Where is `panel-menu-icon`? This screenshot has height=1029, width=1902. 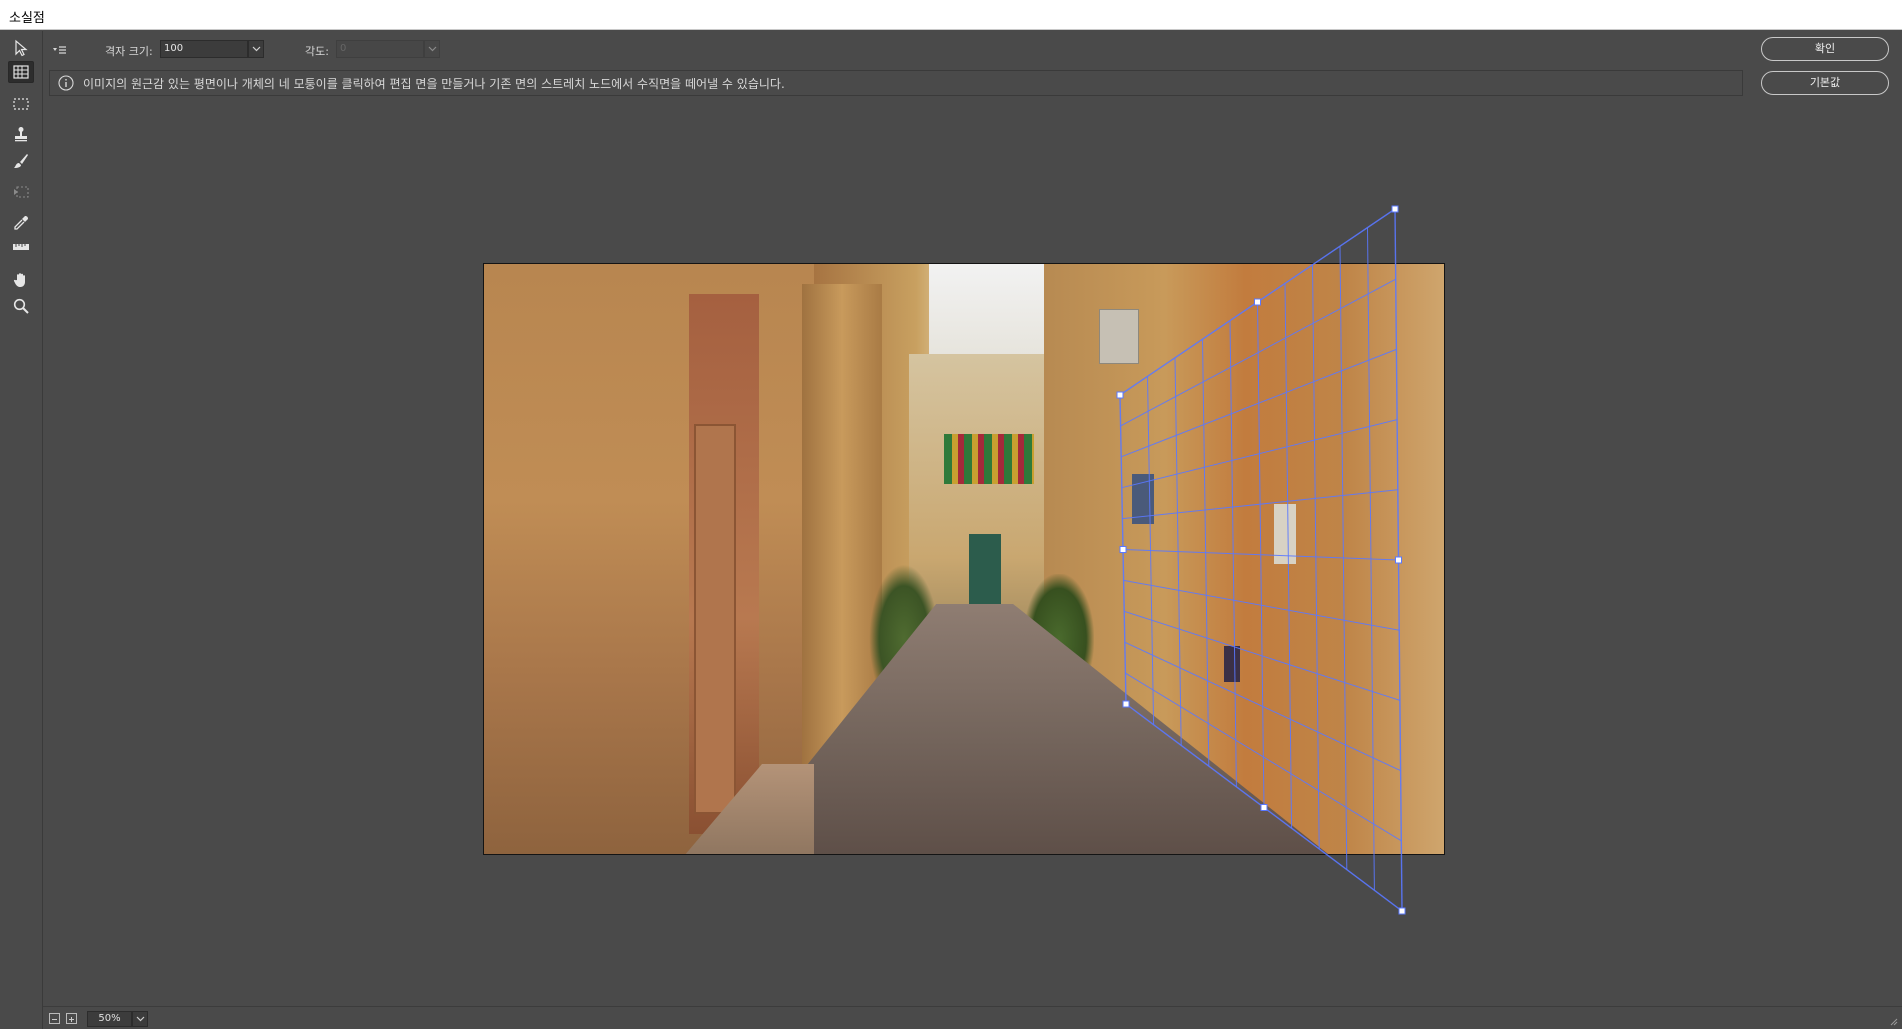
panel-menu-icon is located at coordinates (62, 50).